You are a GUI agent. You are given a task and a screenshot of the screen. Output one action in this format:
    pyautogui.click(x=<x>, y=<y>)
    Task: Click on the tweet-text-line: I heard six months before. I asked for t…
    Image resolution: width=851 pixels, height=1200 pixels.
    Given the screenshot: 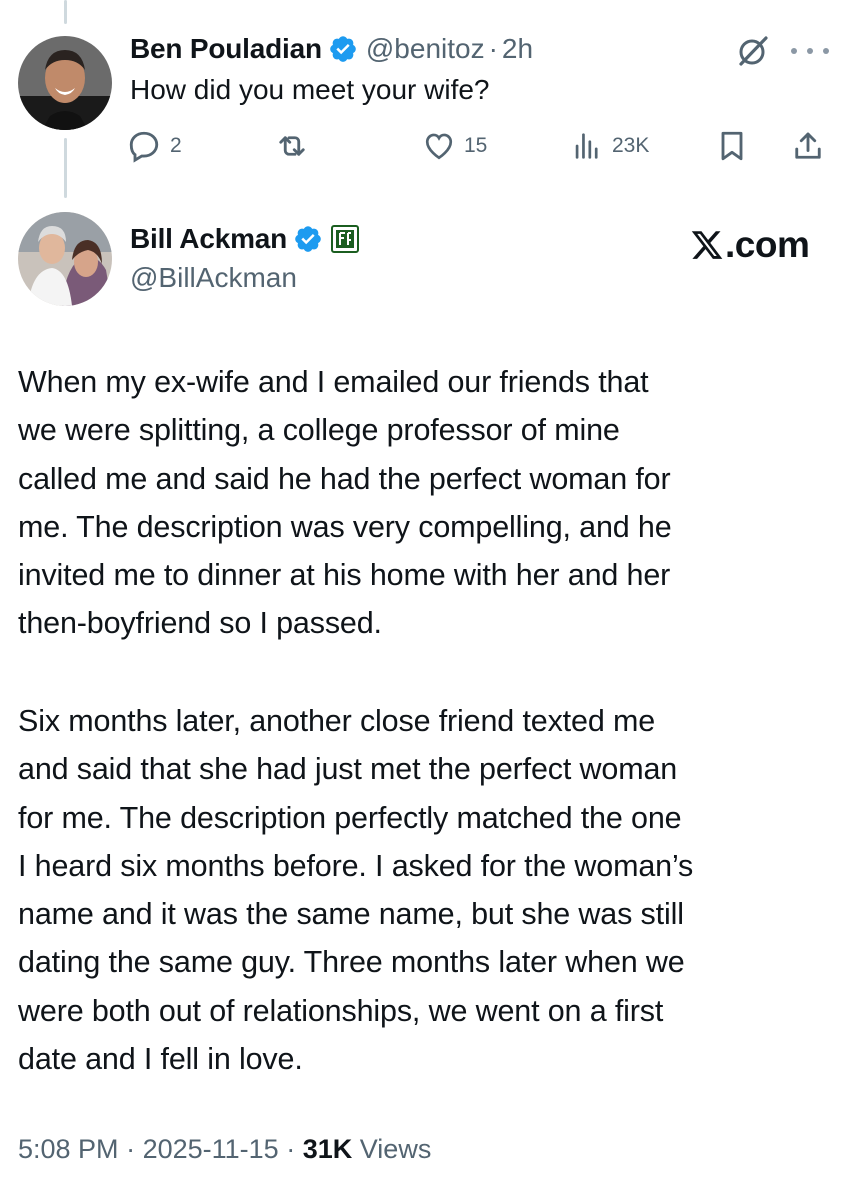 What is the action you would take?
    pyautogui.click(x=356, y=865)
    